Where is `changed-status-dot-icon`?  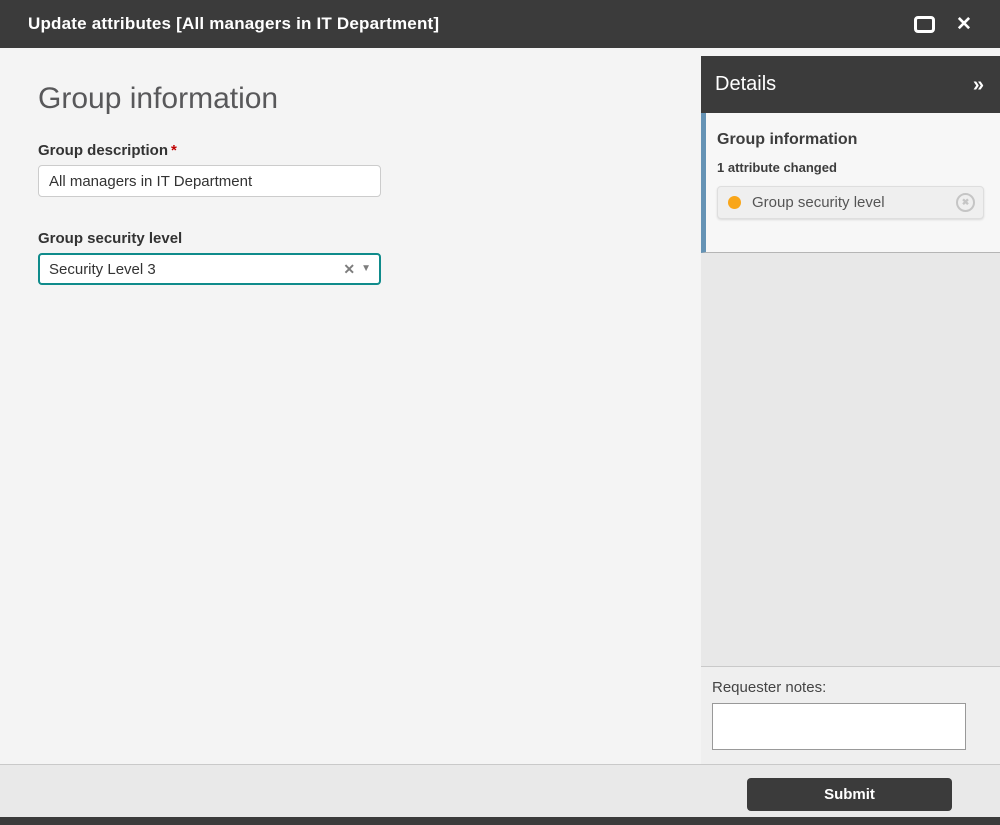
changed-status-dot-icon is located at coordinates (734, 202).